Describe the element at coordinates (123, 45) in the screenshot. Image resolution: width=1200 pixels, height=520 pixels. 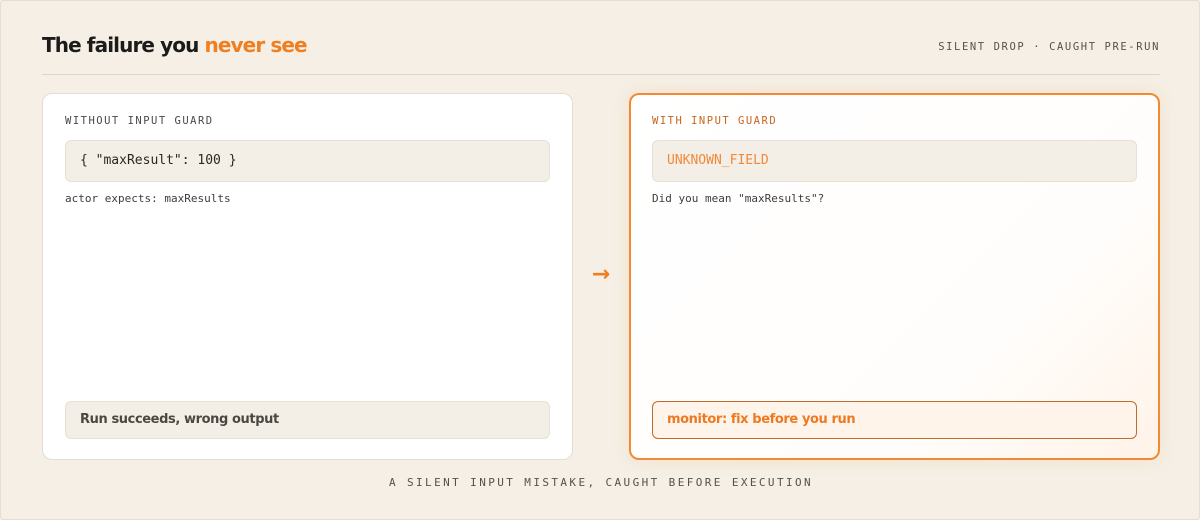
I see `title-text: The failure you` at that location.